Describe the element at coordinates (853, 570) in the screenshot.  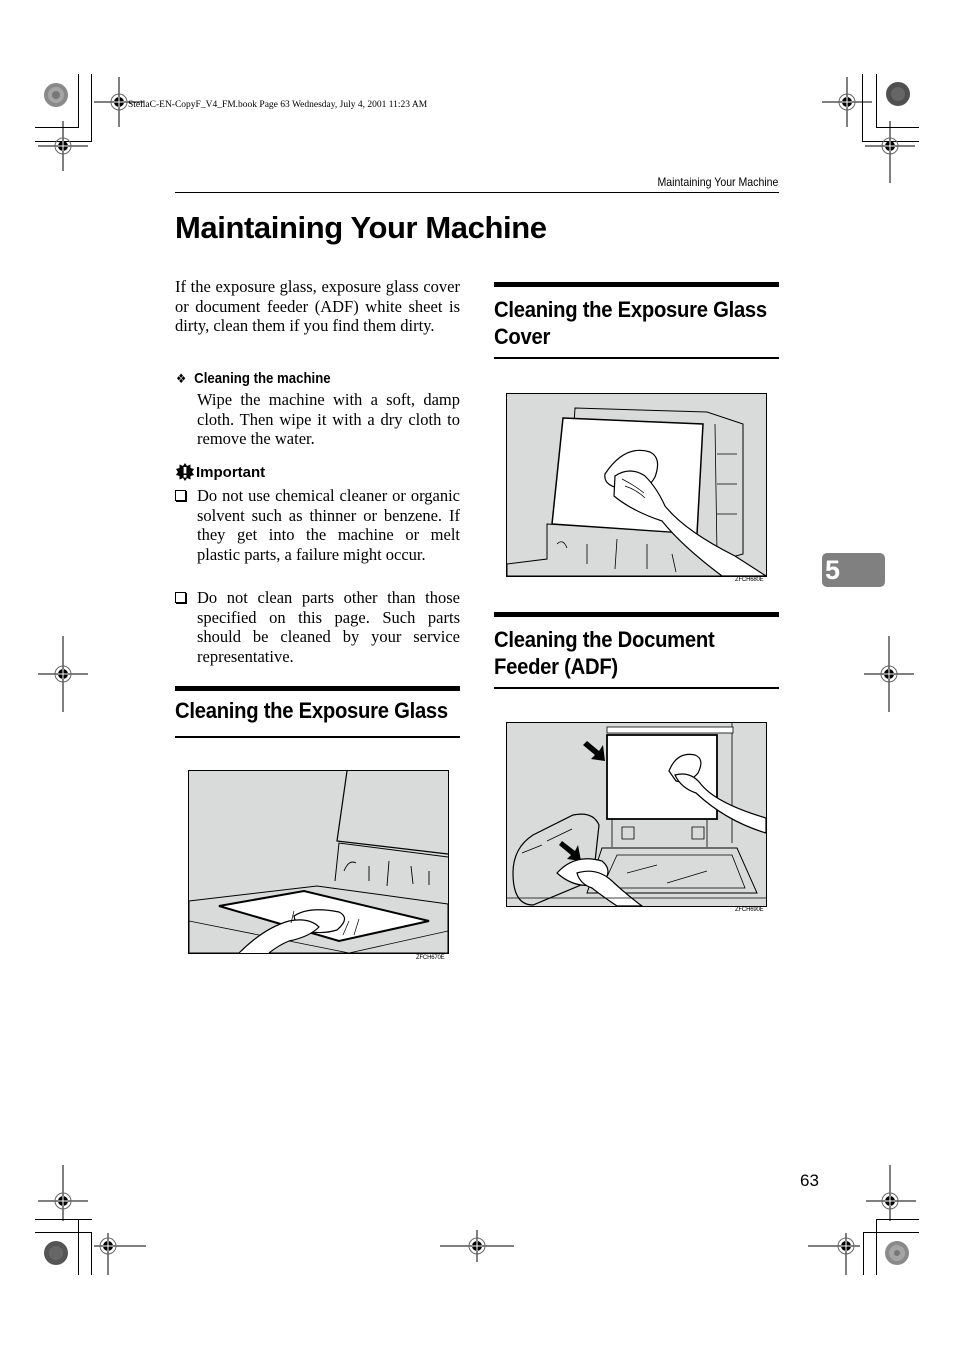
I see `chapter-tab: 5` at that location.